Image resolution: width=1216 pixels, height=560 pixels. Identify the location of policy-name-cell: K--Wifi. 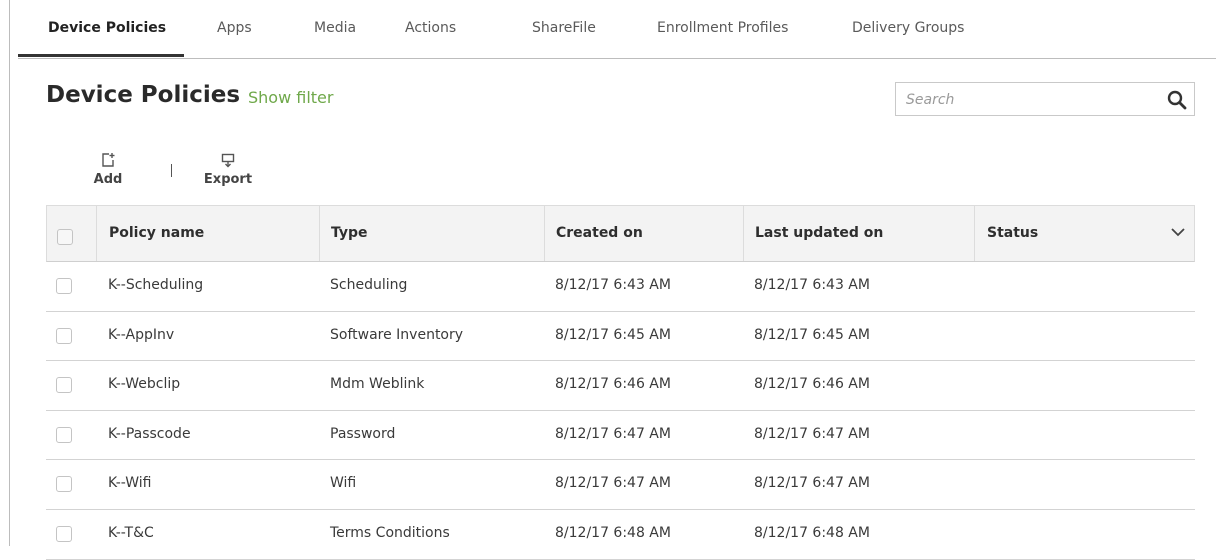
(130, 483).